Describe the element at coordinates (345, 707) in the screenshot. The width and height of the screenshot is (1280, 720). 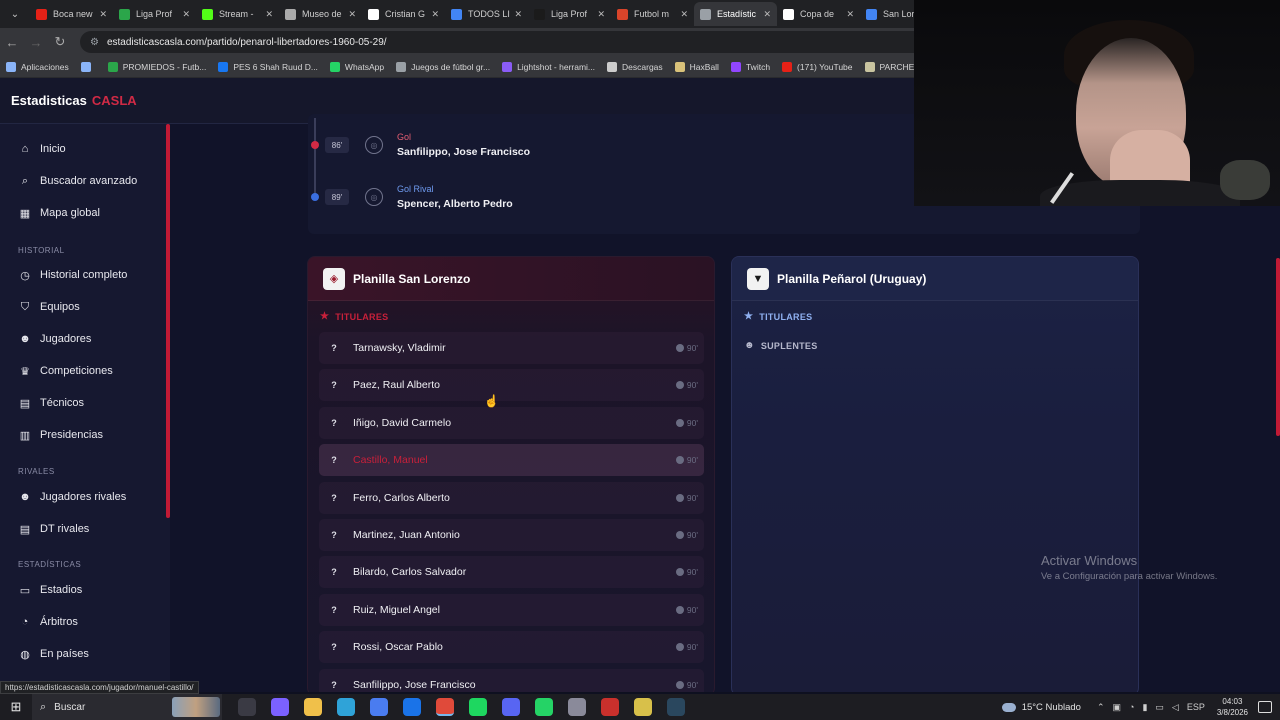
I see `edge-icon` at that location.